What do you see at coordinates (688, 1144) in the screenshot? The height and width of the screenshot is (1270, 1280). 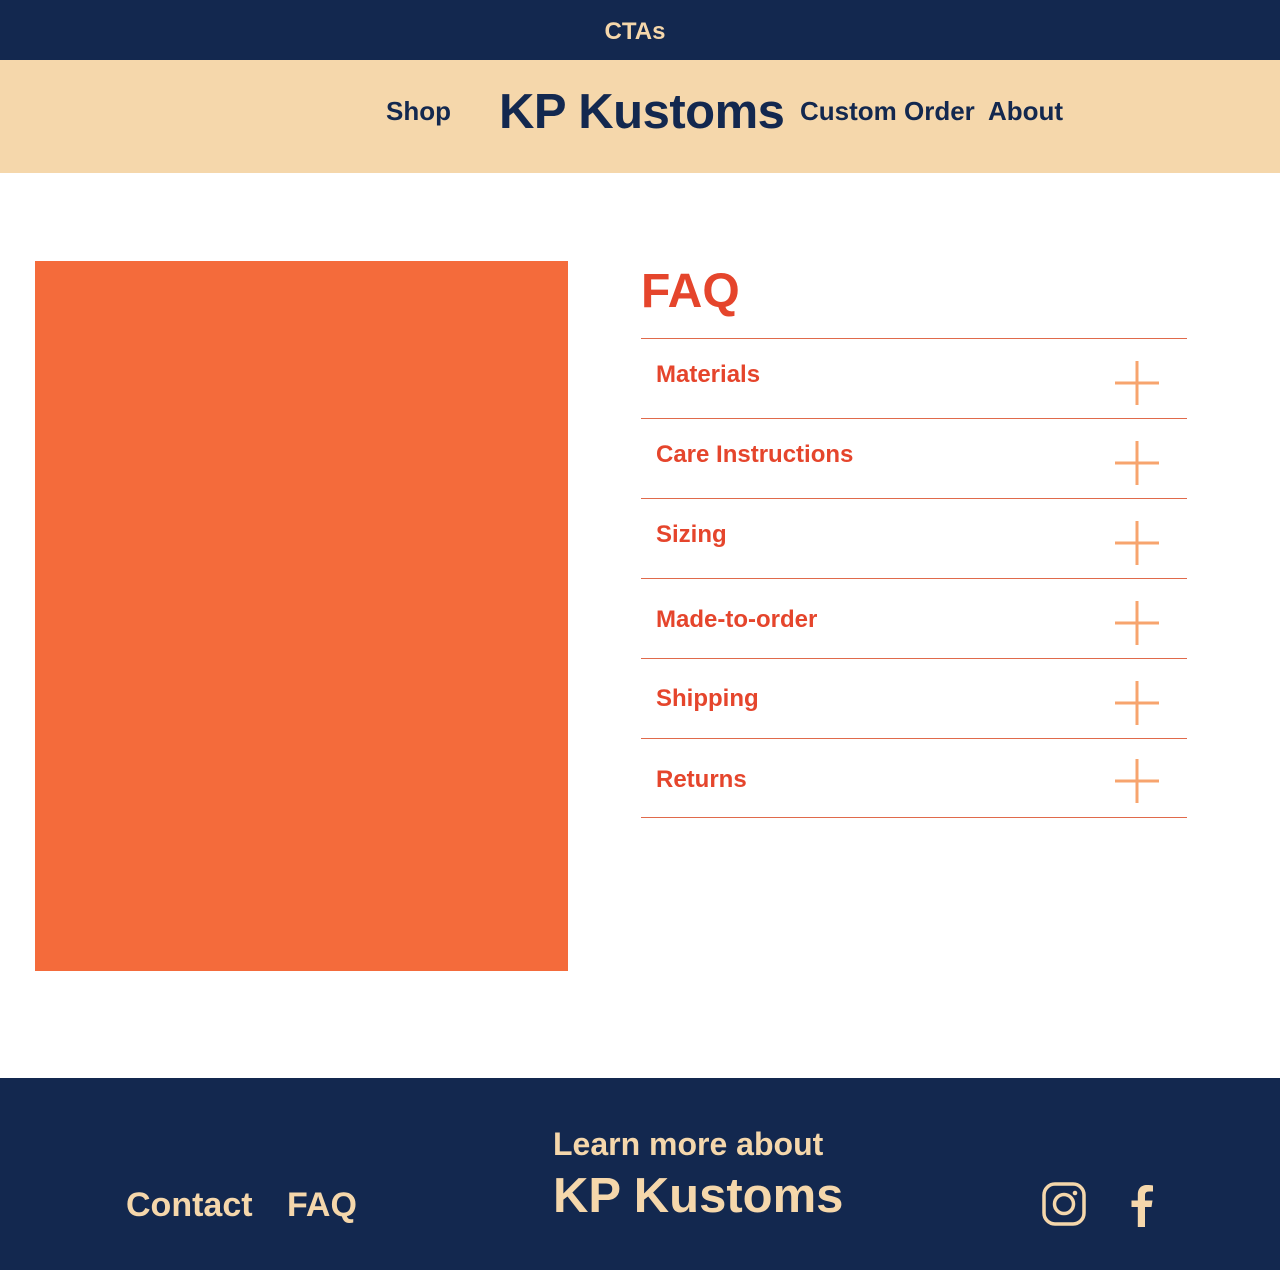 I see `footer-tagline: Learn more about` at bounding box center [688, 1144].